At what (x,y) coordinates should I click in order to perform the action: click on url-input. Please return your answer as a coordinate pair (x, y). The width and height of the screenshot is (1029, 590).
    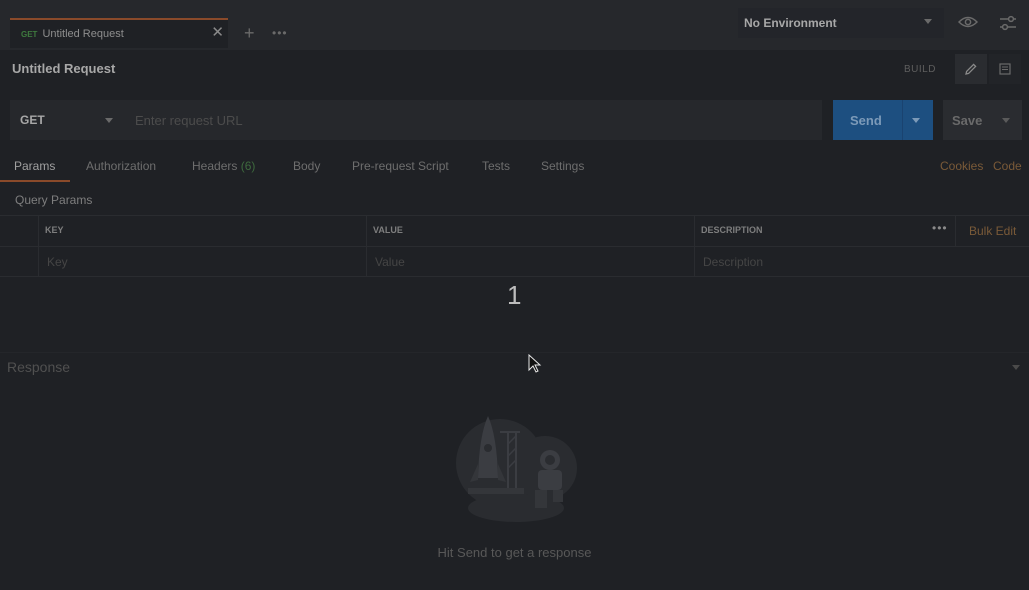
    Looking at the image, I should click on (474, 120).